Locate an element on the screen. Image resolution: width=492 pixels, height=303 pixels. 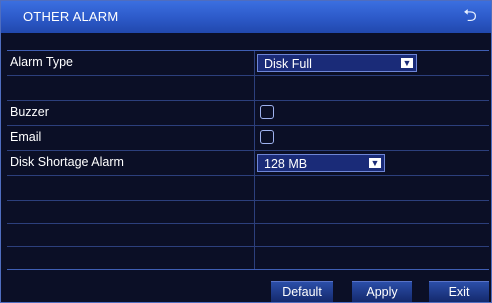
disk-shortage-value: 128 MB is located at coordinates (286, 164).